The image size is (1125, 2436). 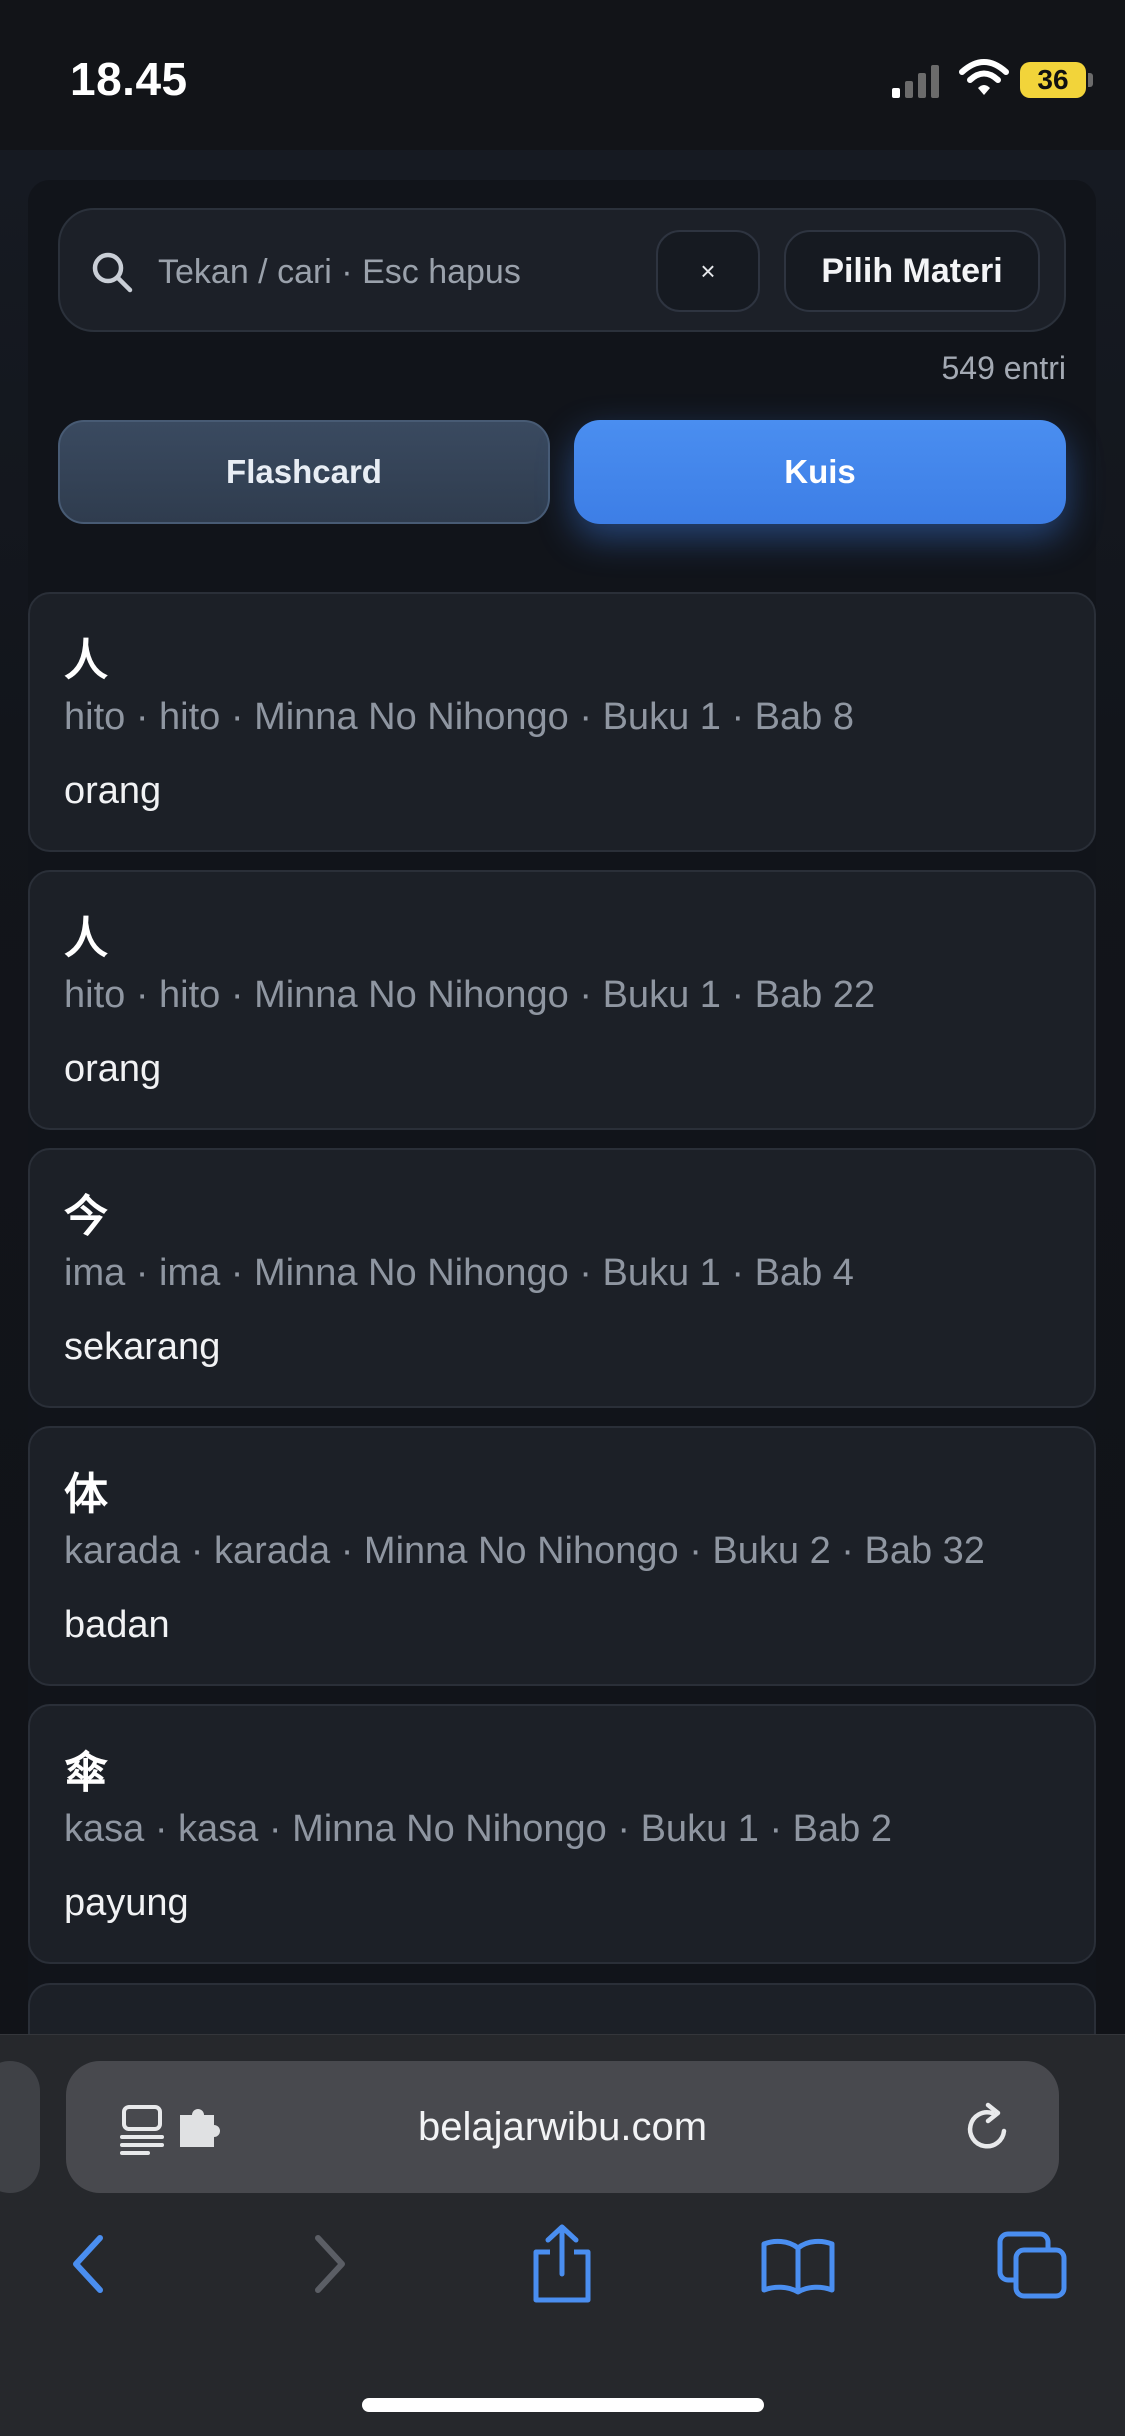 I want to click on forward-icon, so click(x=330, y=2264).